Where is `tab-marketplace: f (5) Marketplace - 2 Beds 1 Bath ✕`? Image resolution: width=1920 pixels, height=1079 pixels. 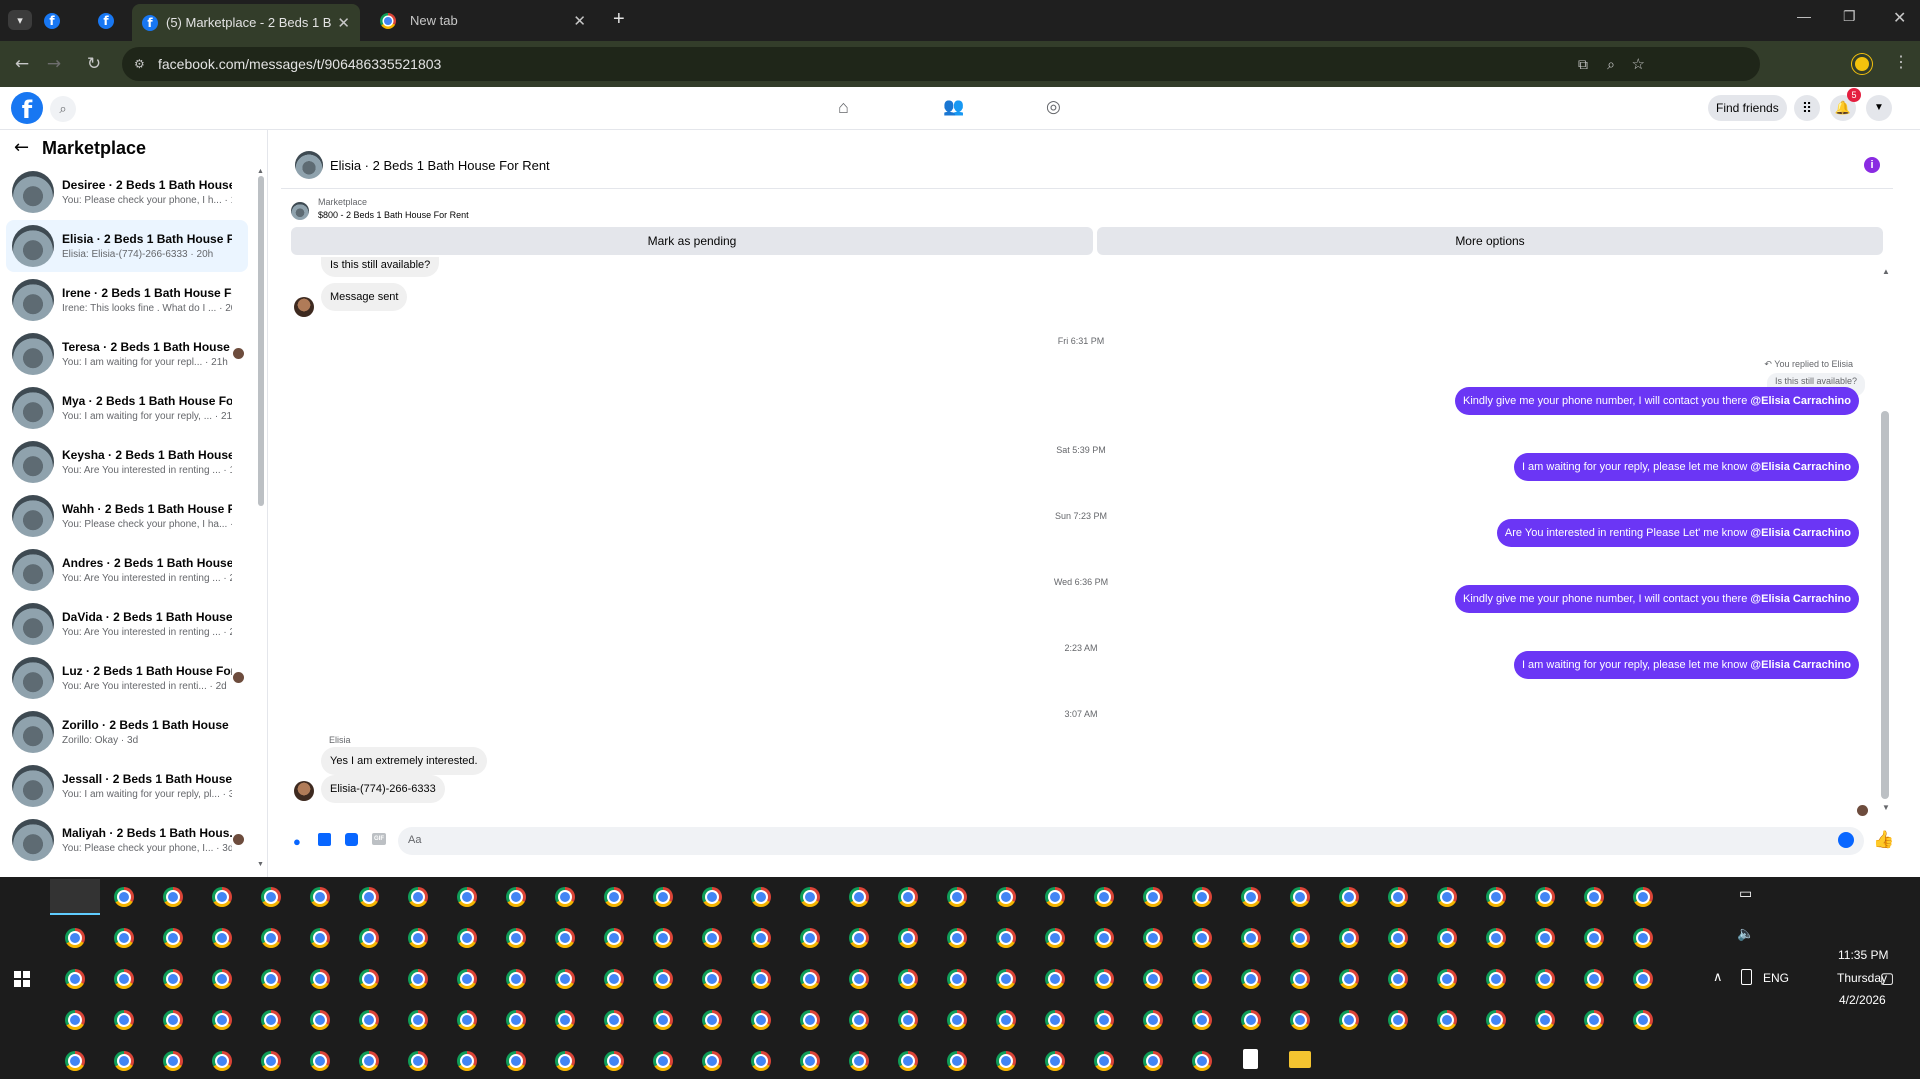
tab-marketplace: f (5) Marketplace - 2 Beds 1 Bath ✕ is located at coordinates (246, 22).